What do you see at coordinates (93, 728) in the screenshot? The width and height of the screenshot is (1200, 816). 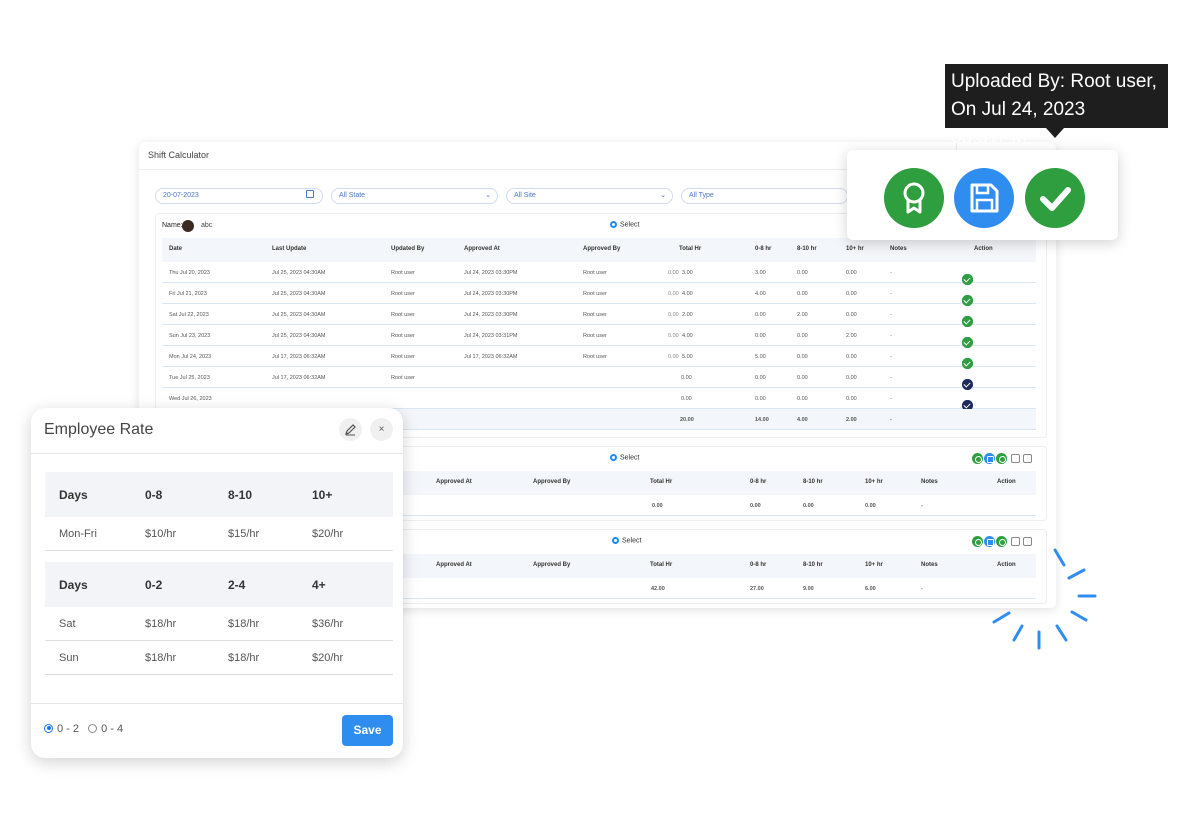 I see `radio-icon` at bounding box center [93, 728].